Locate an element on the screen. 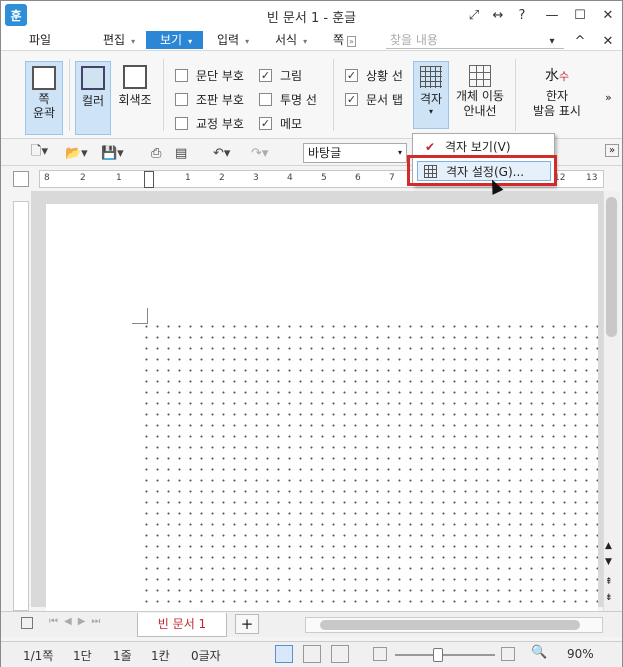 Image resolution: width=623 pixels, height=667 pixels. vertical-ruler is located at coordinates (21, 406).